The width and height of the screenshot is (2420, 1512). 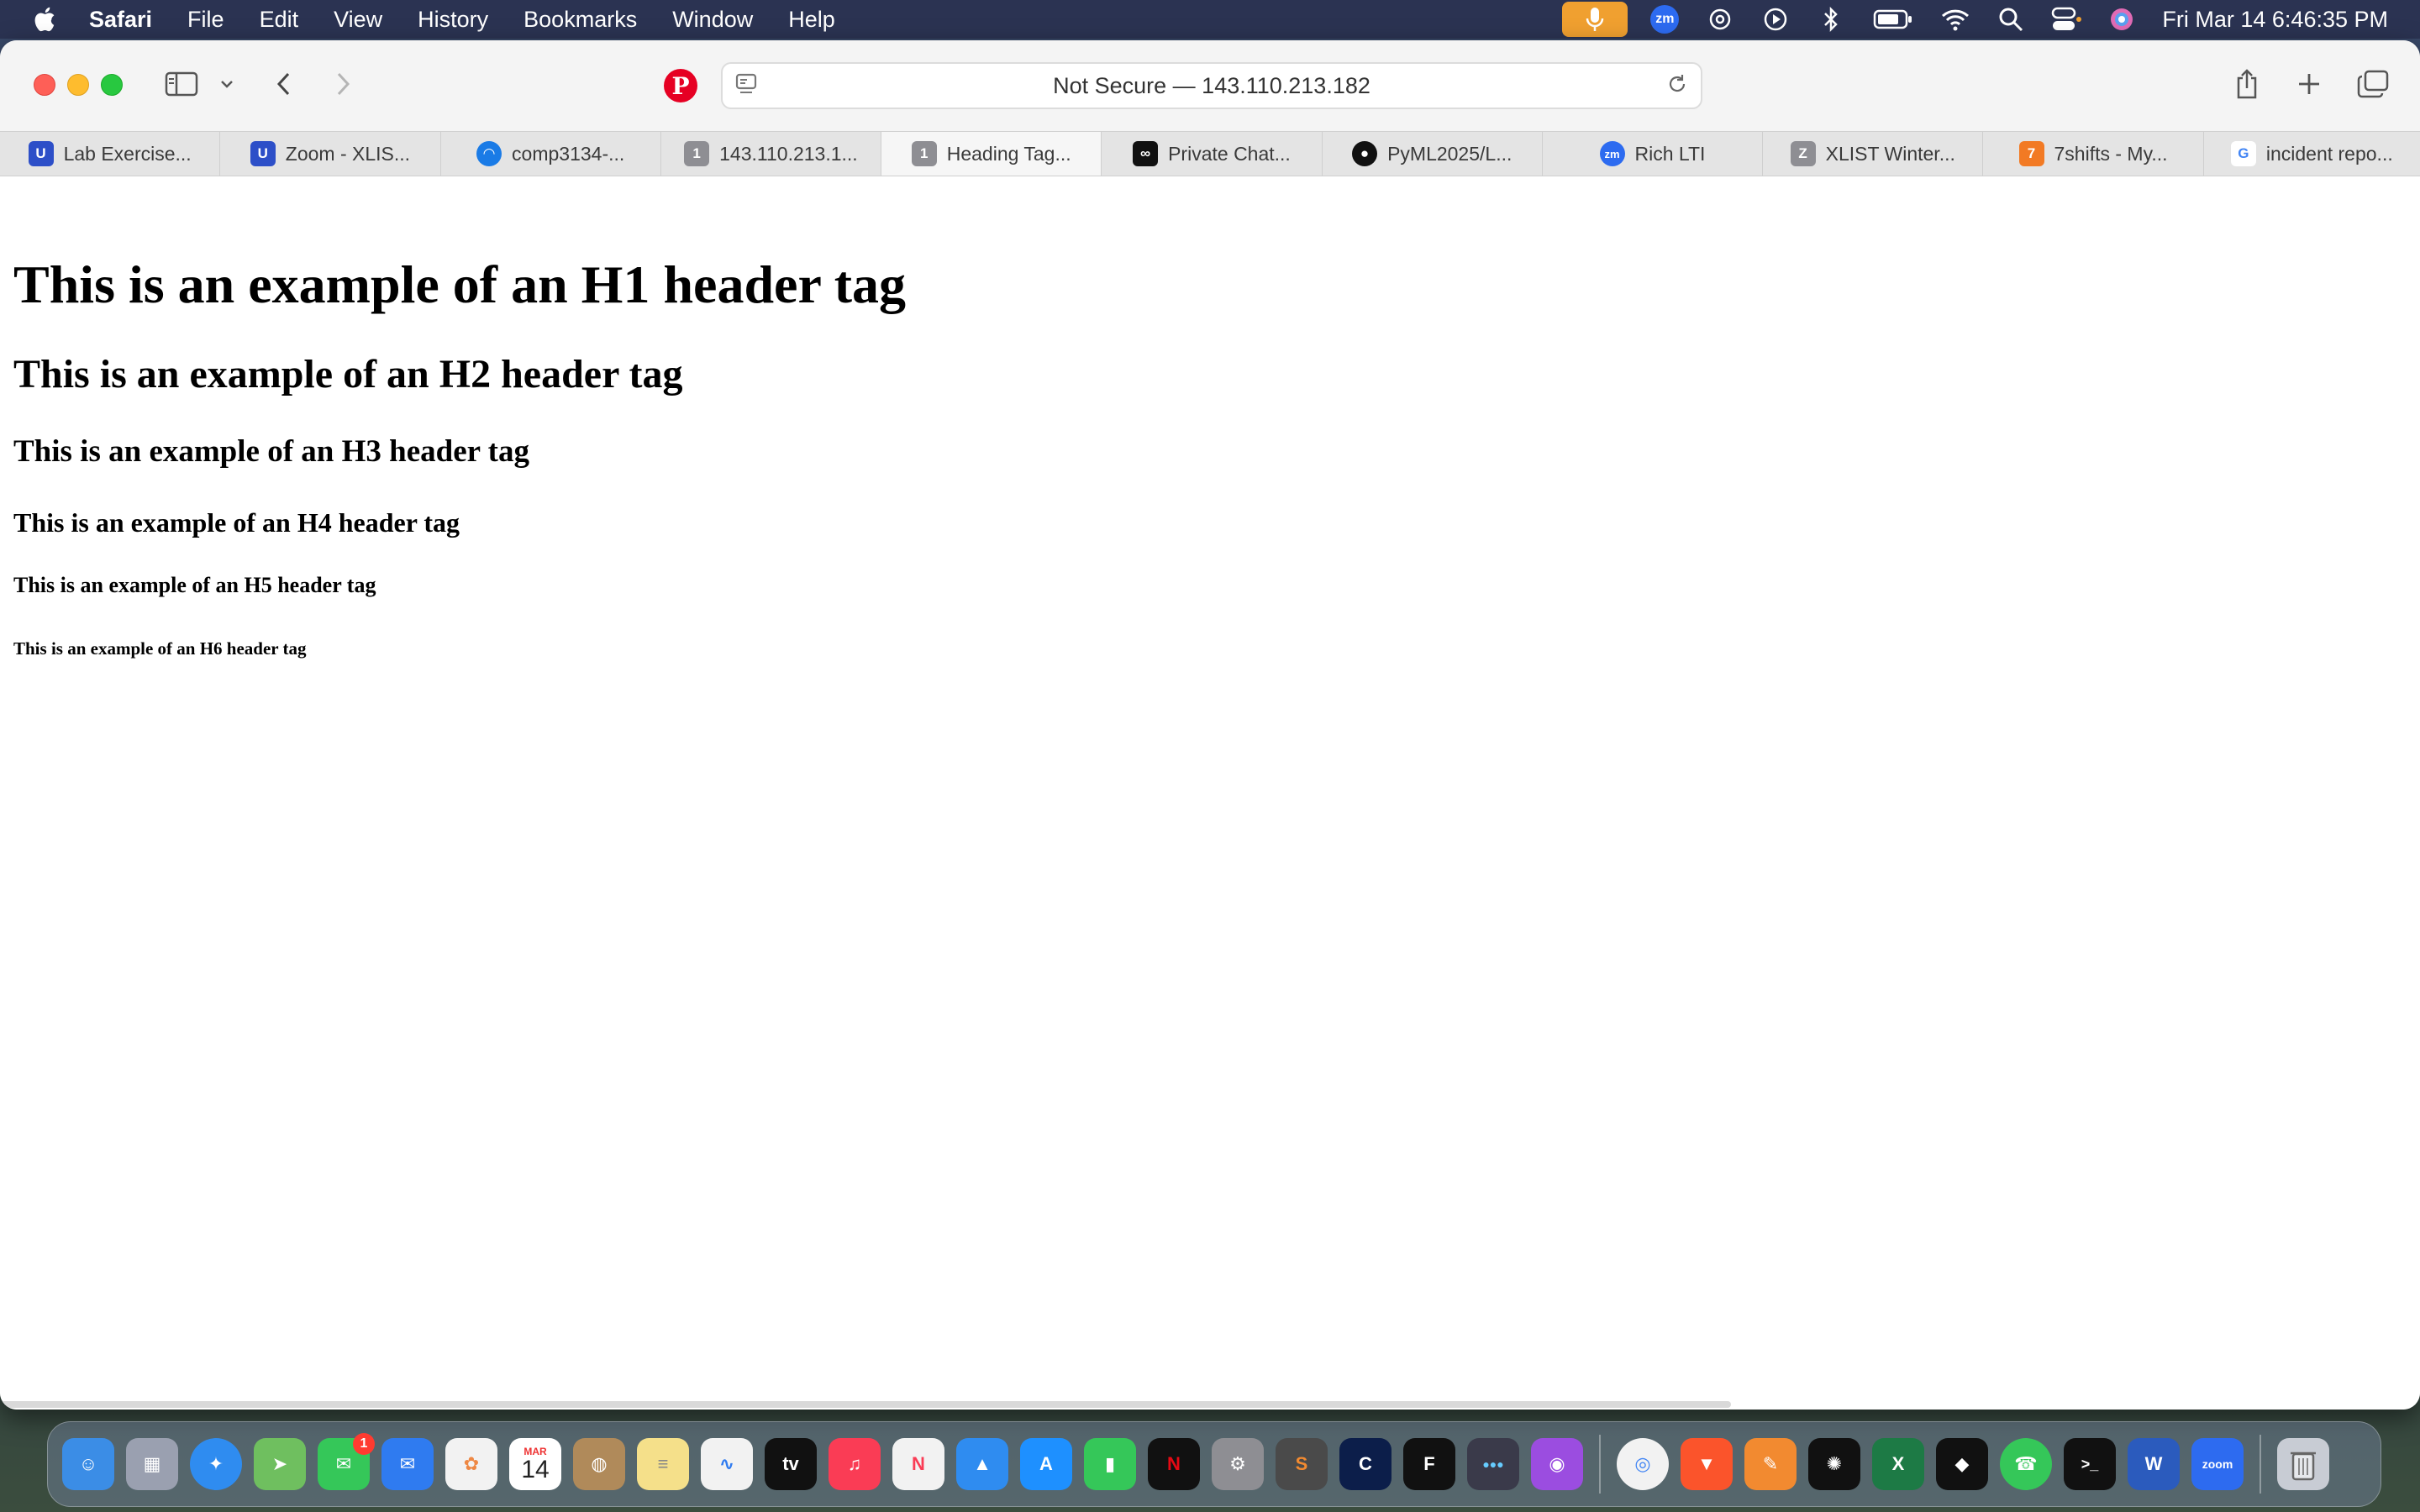 I want to click on menu-bookmarks: Bookmarks, so click(x=580, y=20).